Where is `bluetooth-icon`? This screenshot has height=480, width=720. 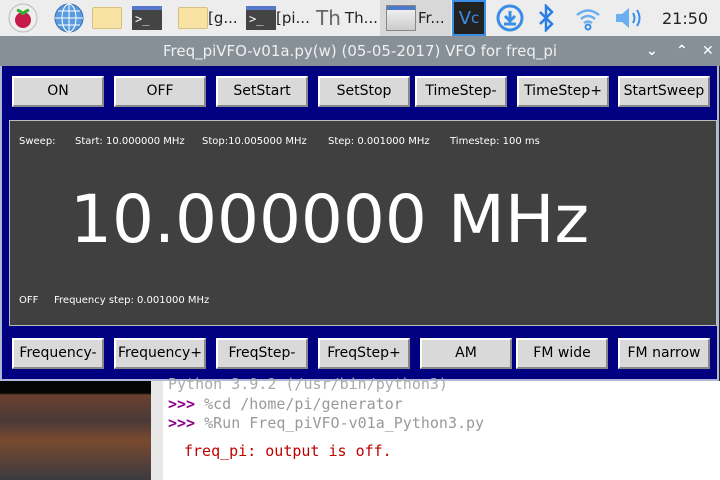 bluetooth-icon is located at coordinates (546, 18).